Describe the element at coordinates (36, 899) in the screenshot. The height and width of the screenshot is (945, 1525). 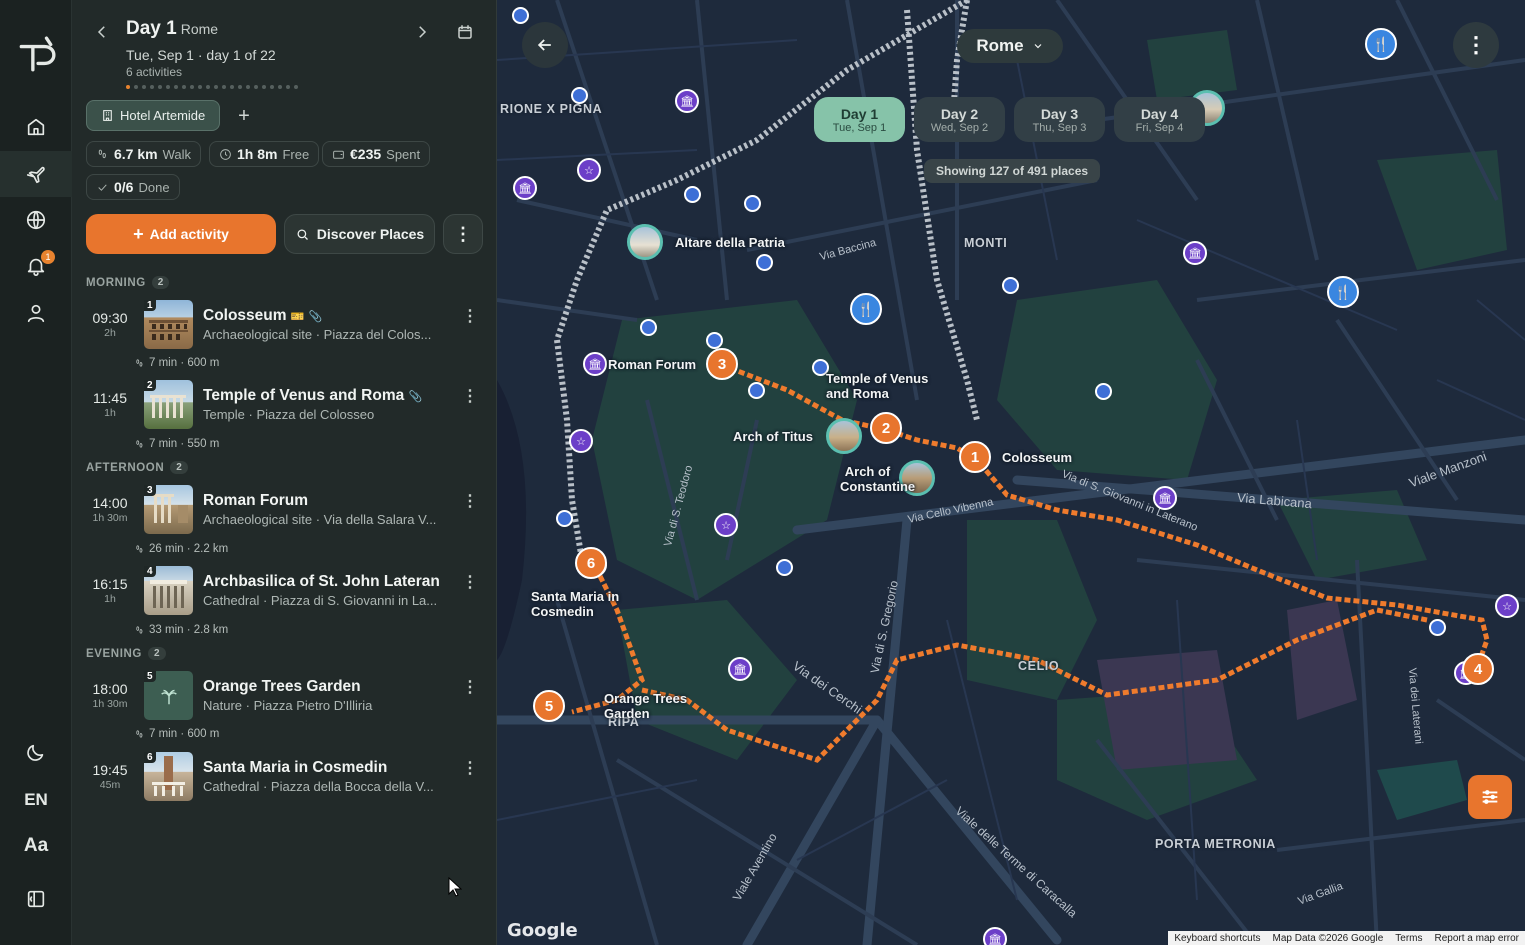
I see `sidebar-toggle-icon` at that location.